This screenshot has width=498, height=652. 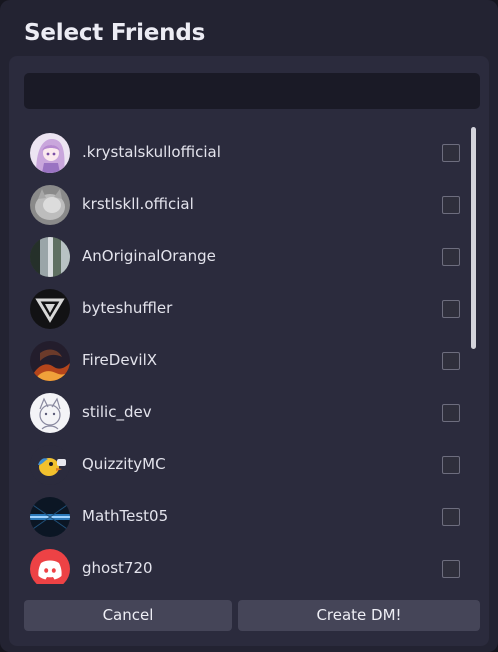 I want to click on friend-username: AnOriginalOrange, so click(x=149, y=256).